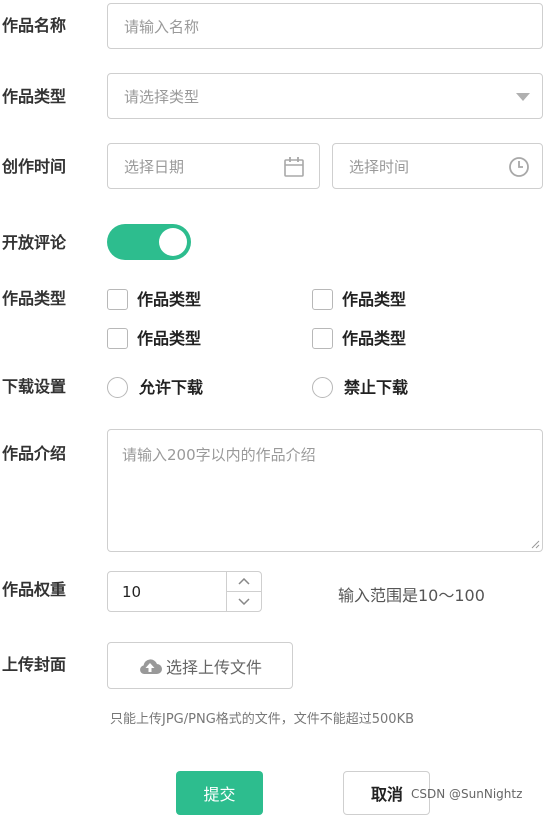 The image size is (546, 815). I want to click on weight-label: 作品权重, so click(34, 589).